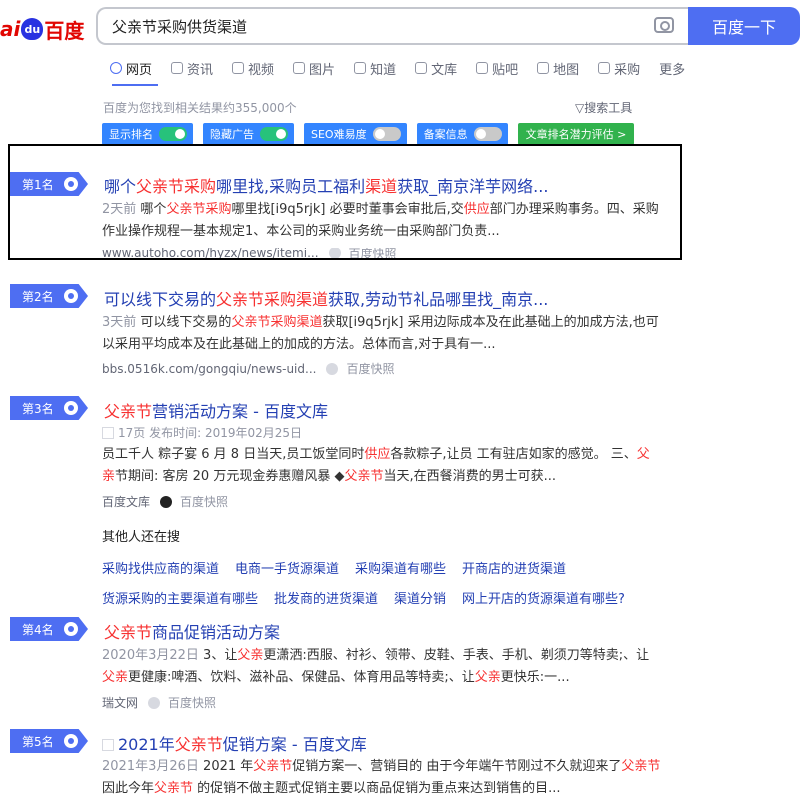  Describe the element at coordinates (32, 29) in the screenshot. I see `paw-icon: du` at that location.